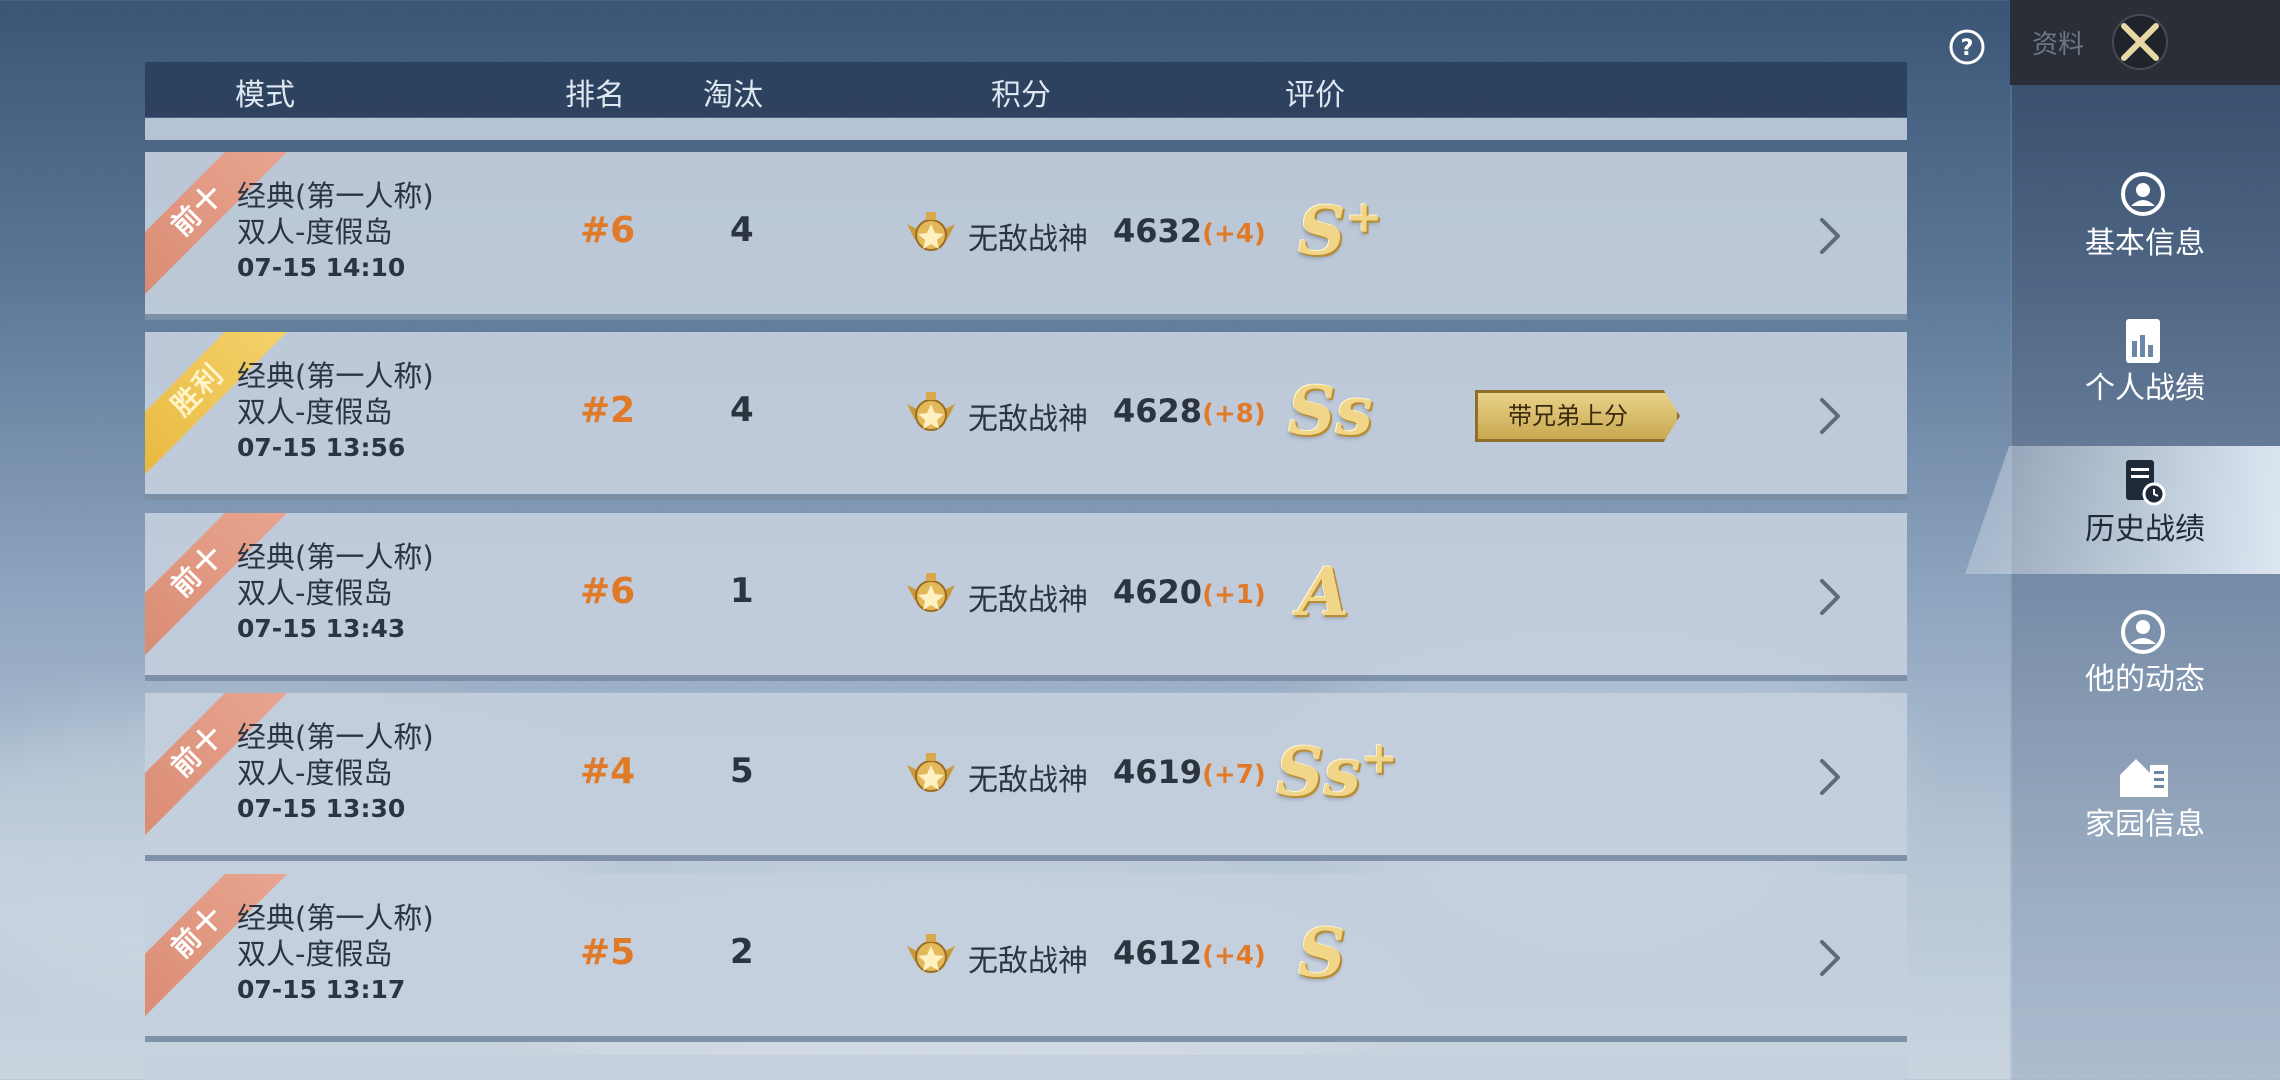 The height and width of the screenshot is (1080, 2280). I want to click on match-date: 07-15 13:56, so click(321, 447).